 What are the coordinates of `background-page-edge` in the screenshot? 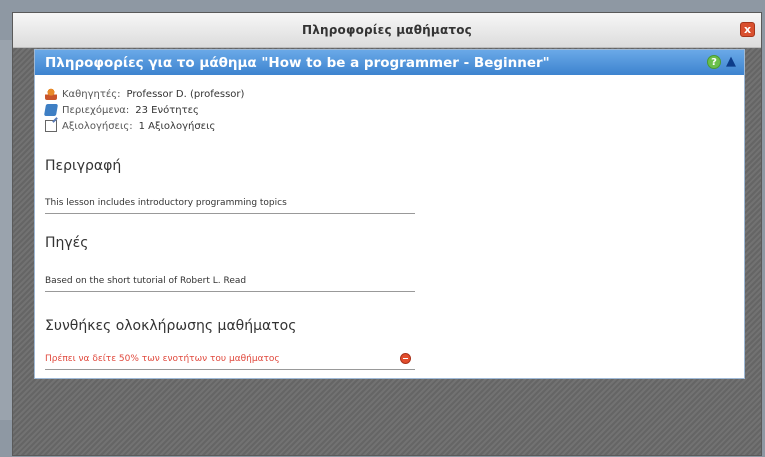 It's located at (6, 230).